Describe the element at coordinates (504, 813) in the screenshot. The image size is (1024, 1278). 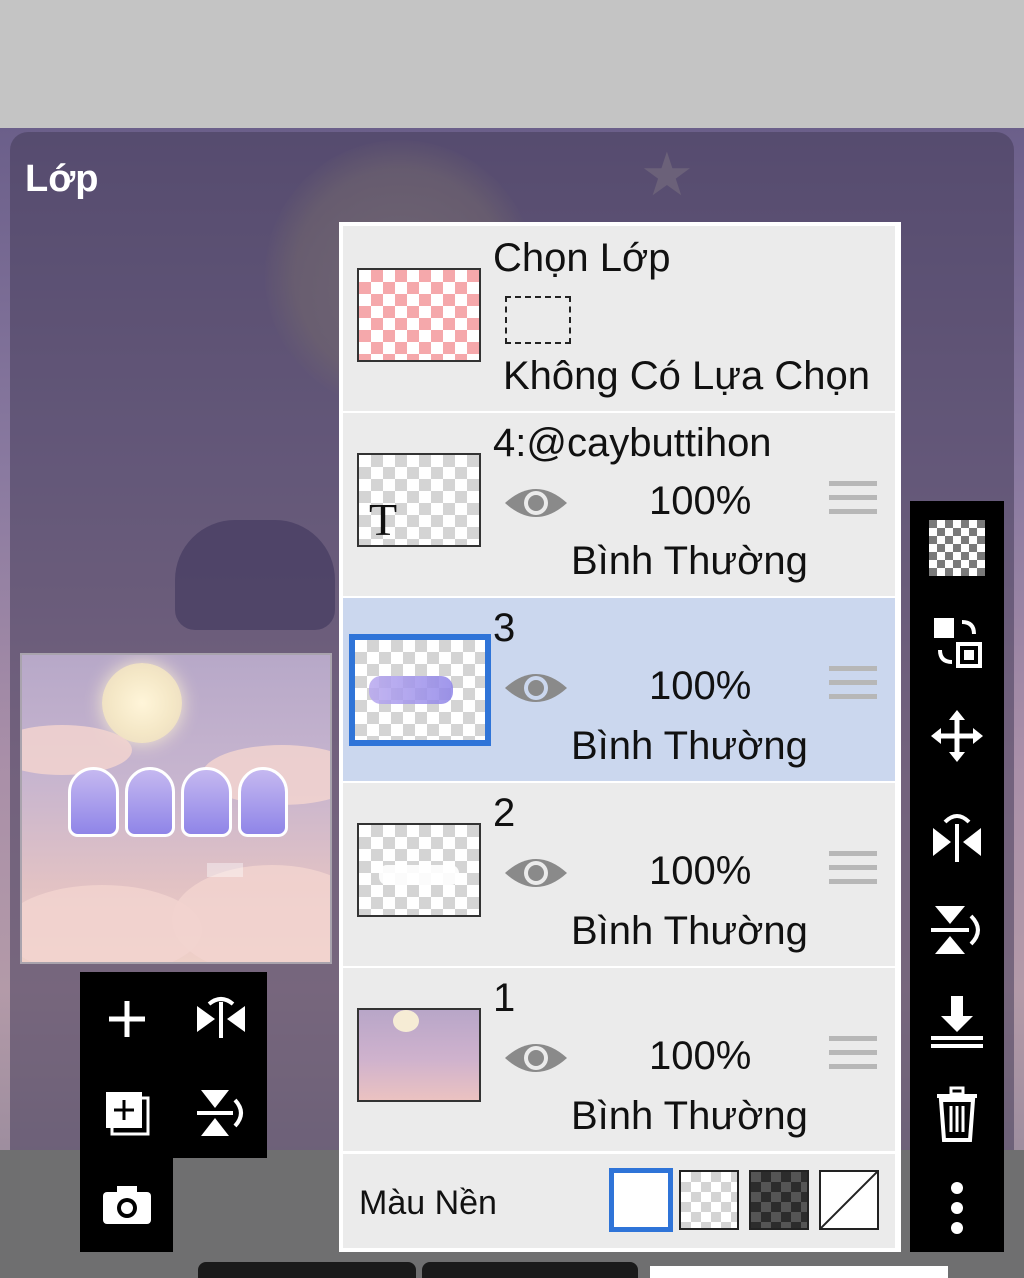
I see `layer-name: 2` at that location.